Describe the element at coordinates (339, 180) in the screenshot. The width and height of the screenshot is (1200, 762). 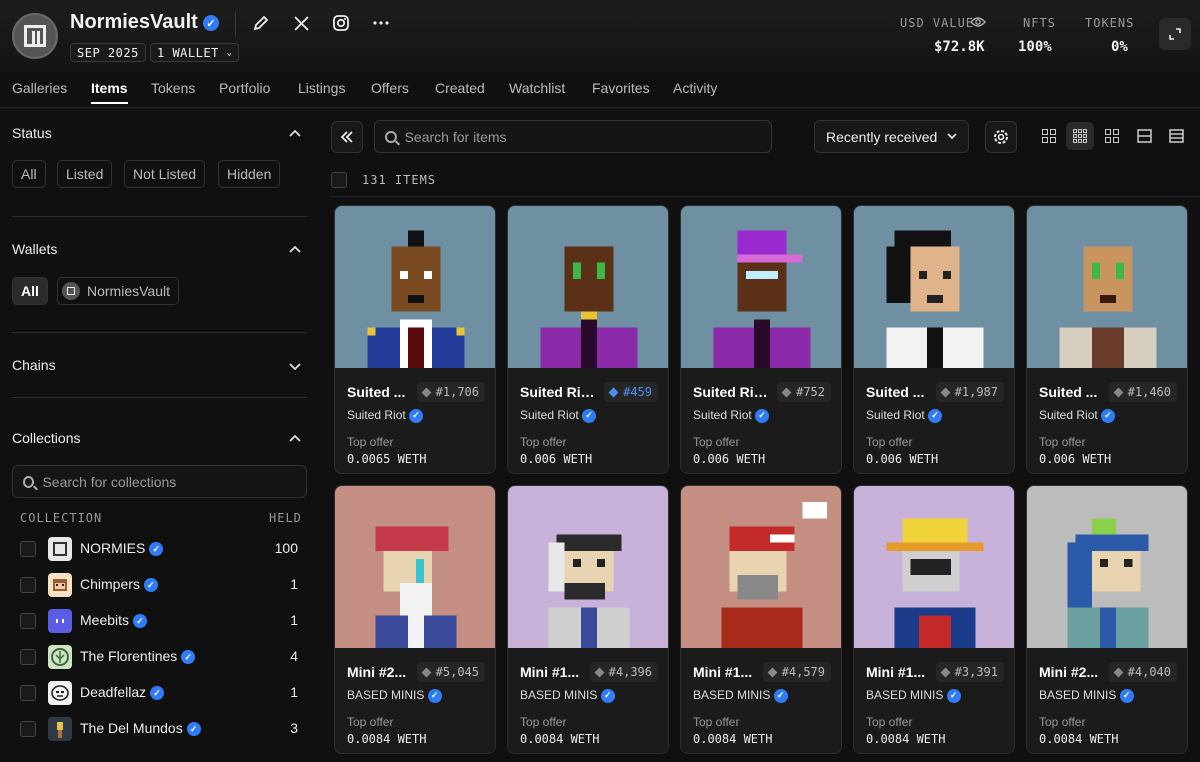
I see `select-all-checkbox` at that location.